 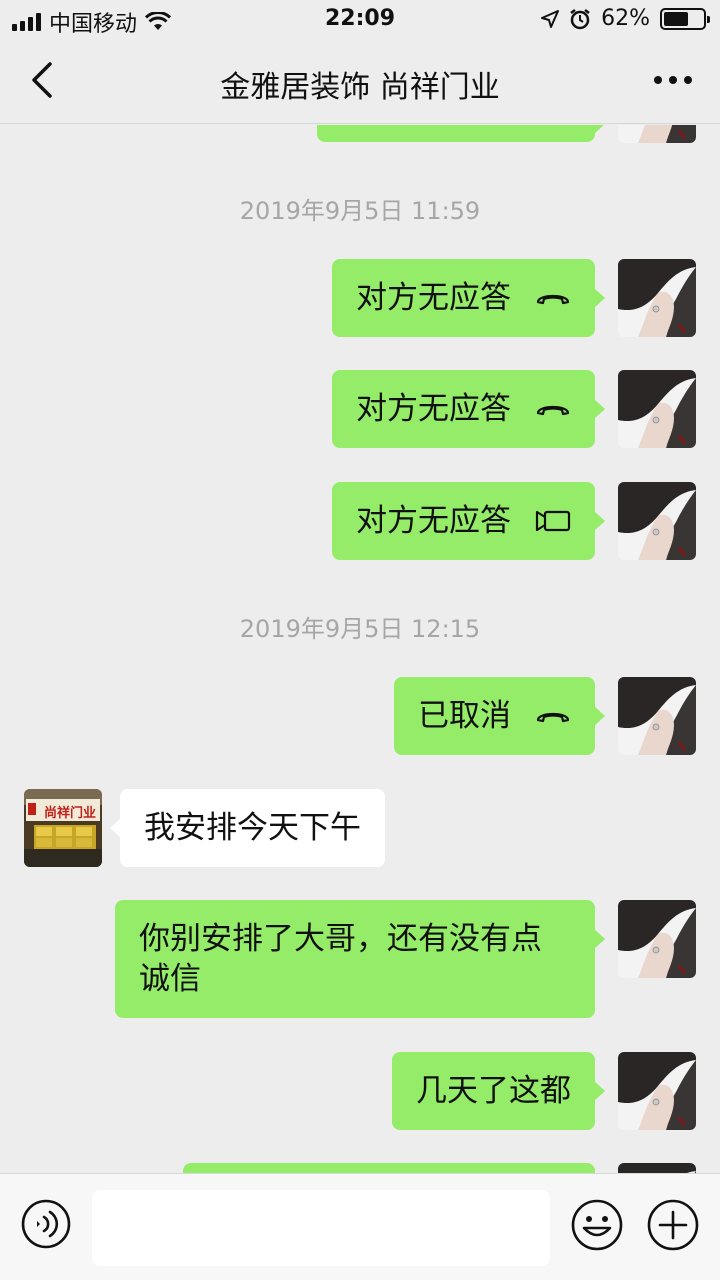 What do you see at coordinates (360, 211) in the screenshot?
I see `timestamp: 2019年9月5日 11:59` at bounding box center [360, 211].